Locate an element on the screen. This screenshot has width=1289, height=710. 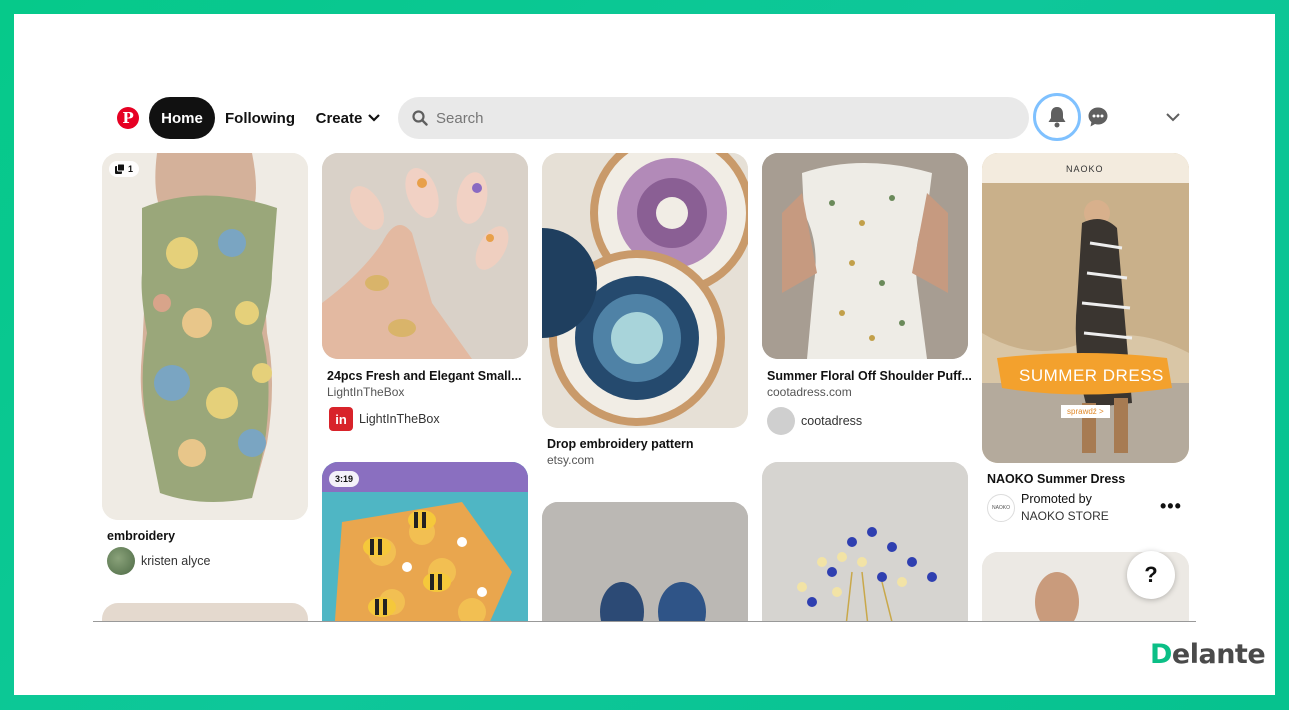
viewport-bottom-line is located at coordinates (644, 621).